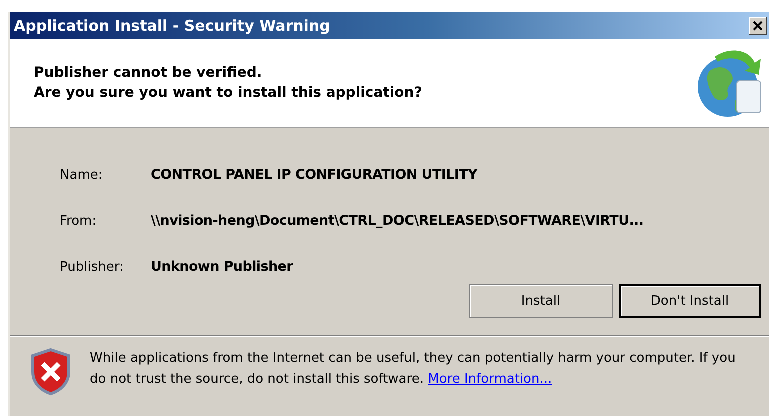  Describe the element at coordinates (541, 301) in the screenshot. I see `install-button: Install` at that location.